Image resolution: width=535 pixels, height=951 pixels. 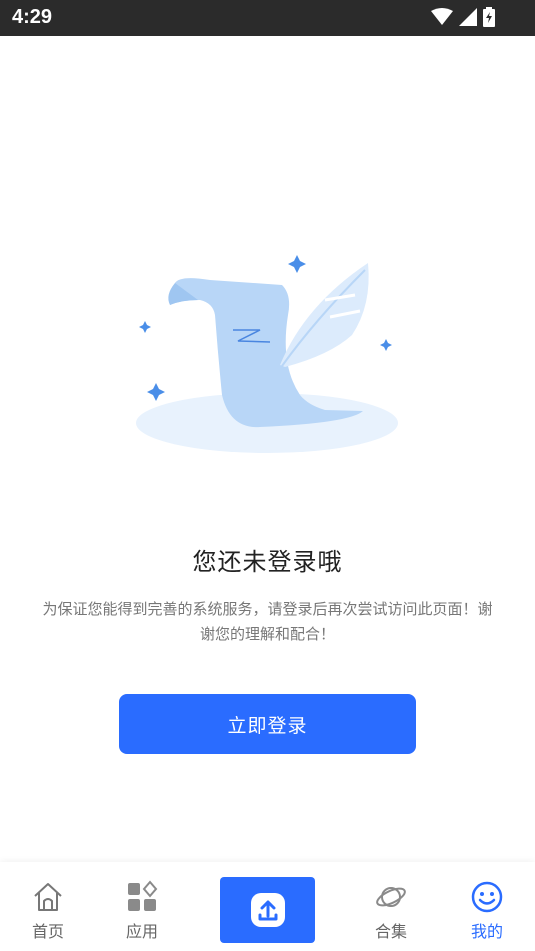 What do you see at coordinates (391, 897) in the screenshot?
I see `planet-icon` at bounding box center [391, 897].